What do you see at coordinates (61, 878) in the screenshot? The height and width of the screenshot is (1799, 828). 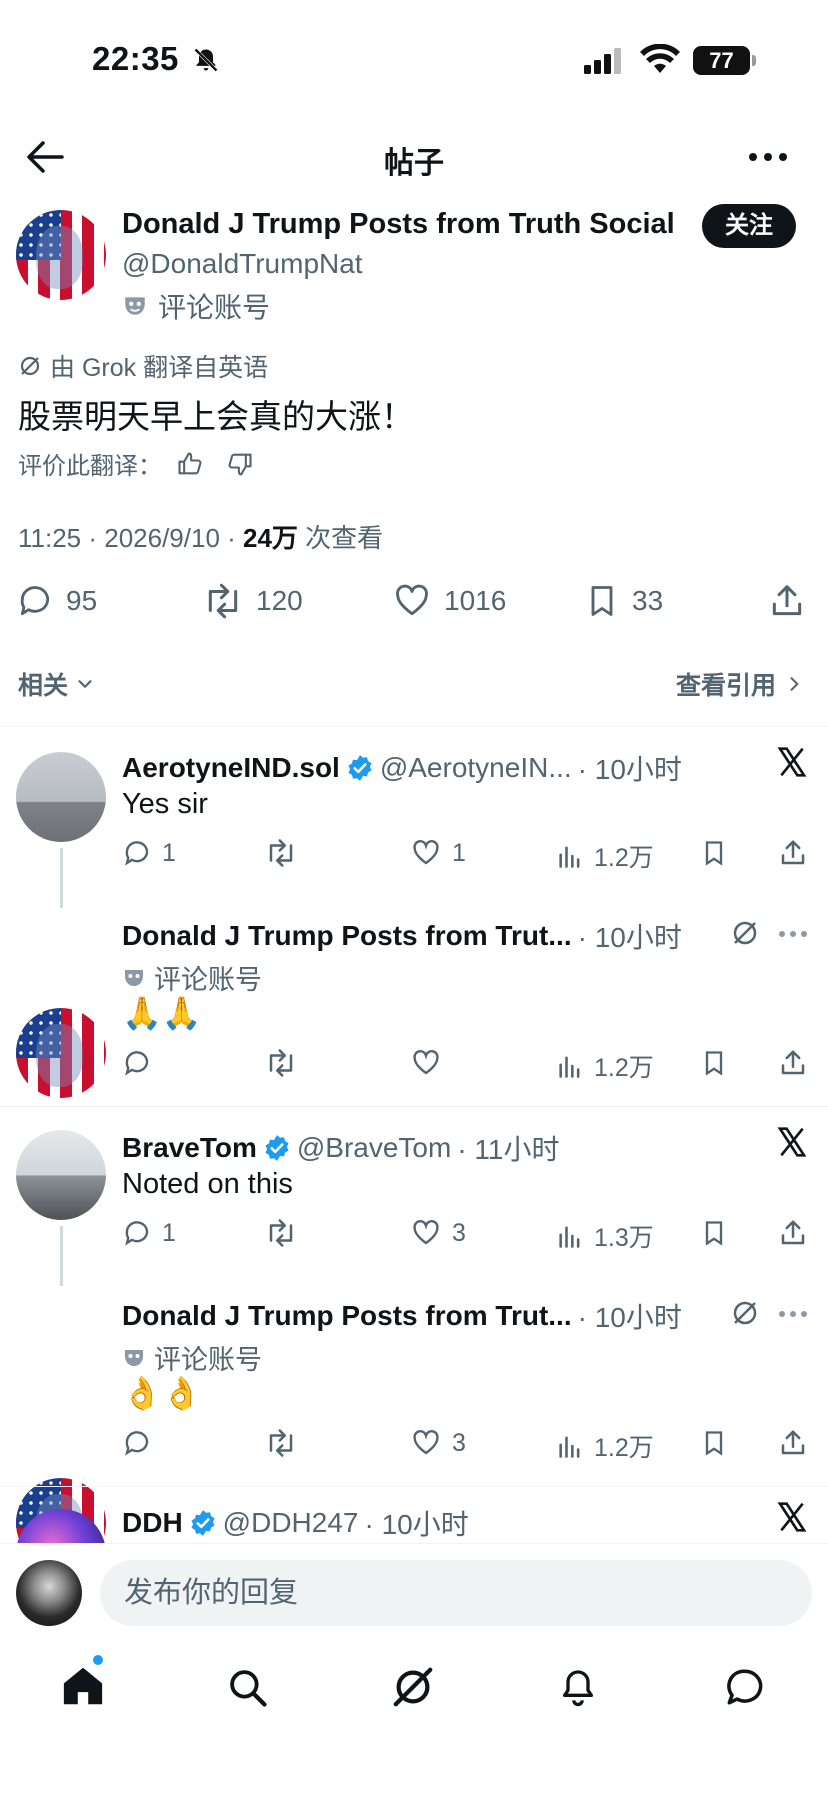 I see `thread-line` at bounding box center [61, 878].